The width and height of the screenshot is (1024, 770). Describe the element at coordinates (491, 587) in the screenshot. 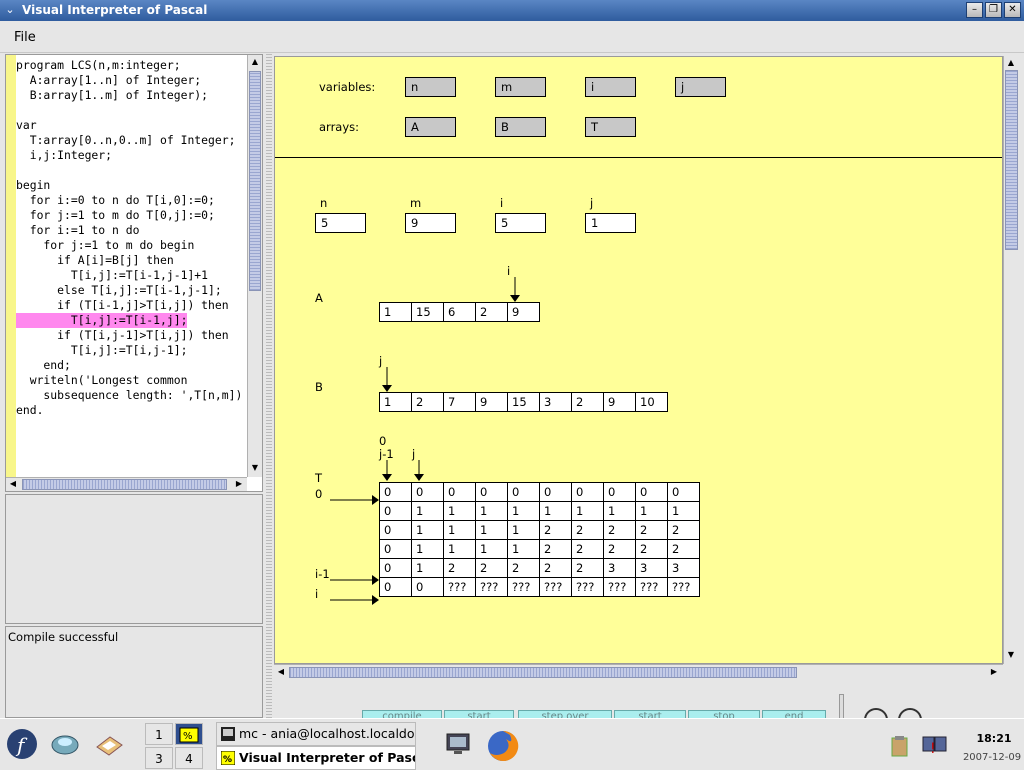

I see `array-cell: ???` at that location.